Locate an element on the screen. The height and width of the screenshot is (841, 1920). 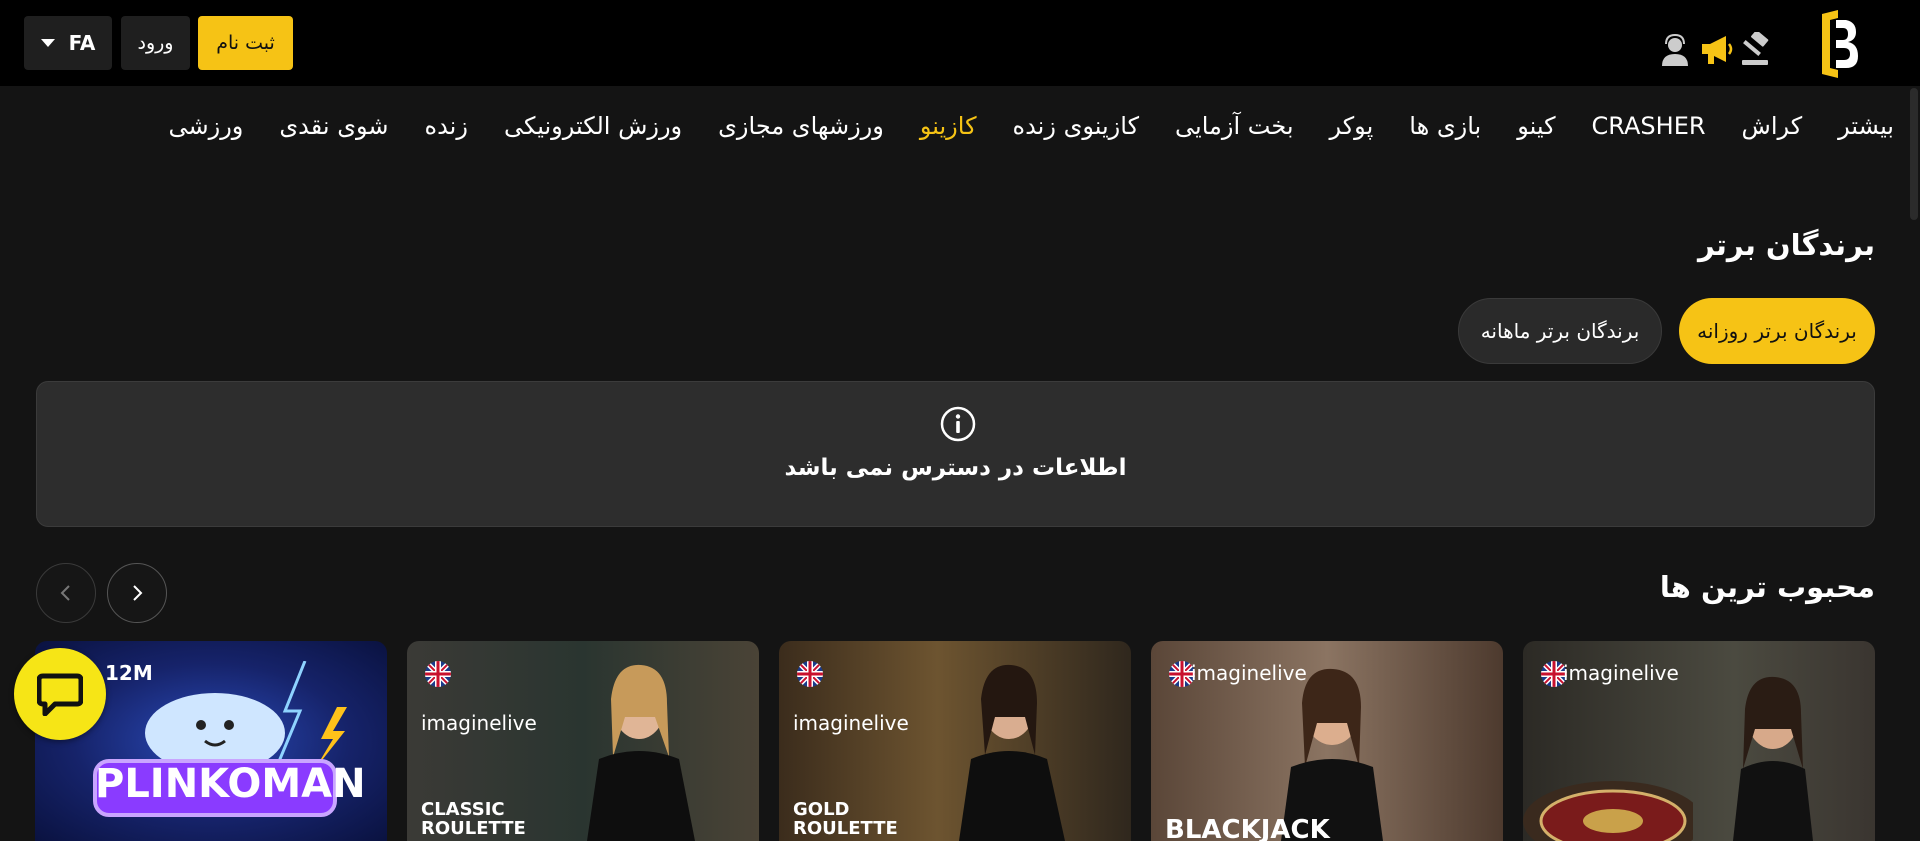
caret-down-icon is located at coordinates (47, 43).